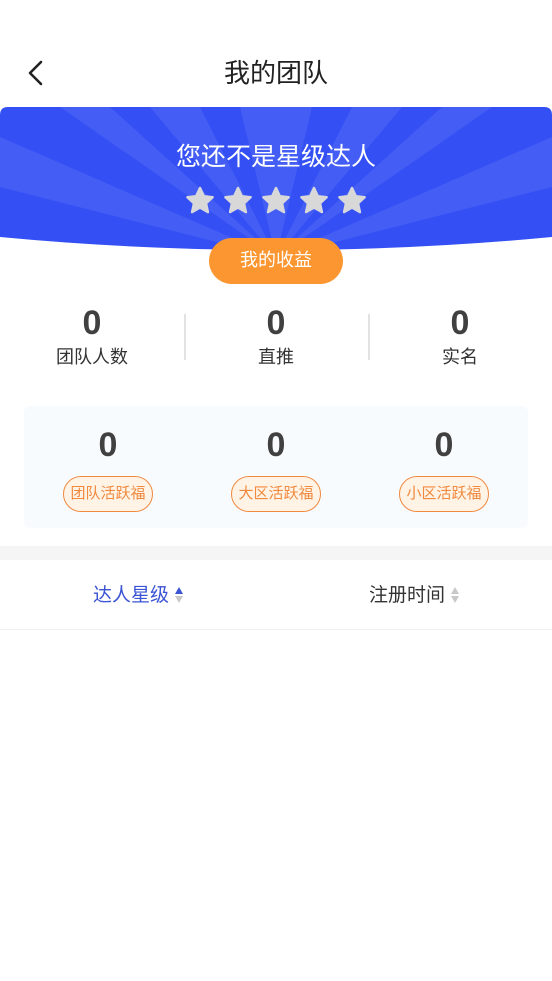 This screenshot has height=981, width=552. What do you see at coordinates (276, 261) in the screenshot?
I see `my-income-button: 我的收益` at bounding box center [276, 261].